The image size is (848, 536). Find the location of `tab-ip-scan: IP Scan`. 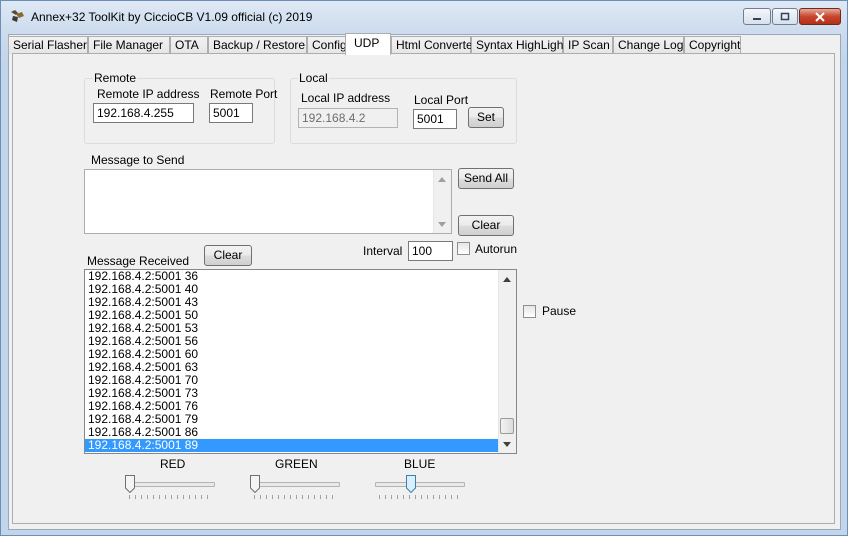

tab-ip-scan: IP Scan is located at coordinates (588, 45).